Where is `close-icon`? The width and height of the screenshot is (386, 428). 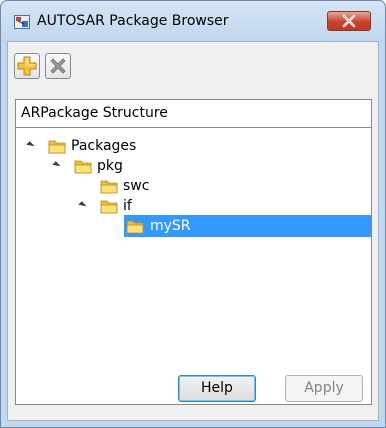
close-icon is located at coordinates (349, 21).